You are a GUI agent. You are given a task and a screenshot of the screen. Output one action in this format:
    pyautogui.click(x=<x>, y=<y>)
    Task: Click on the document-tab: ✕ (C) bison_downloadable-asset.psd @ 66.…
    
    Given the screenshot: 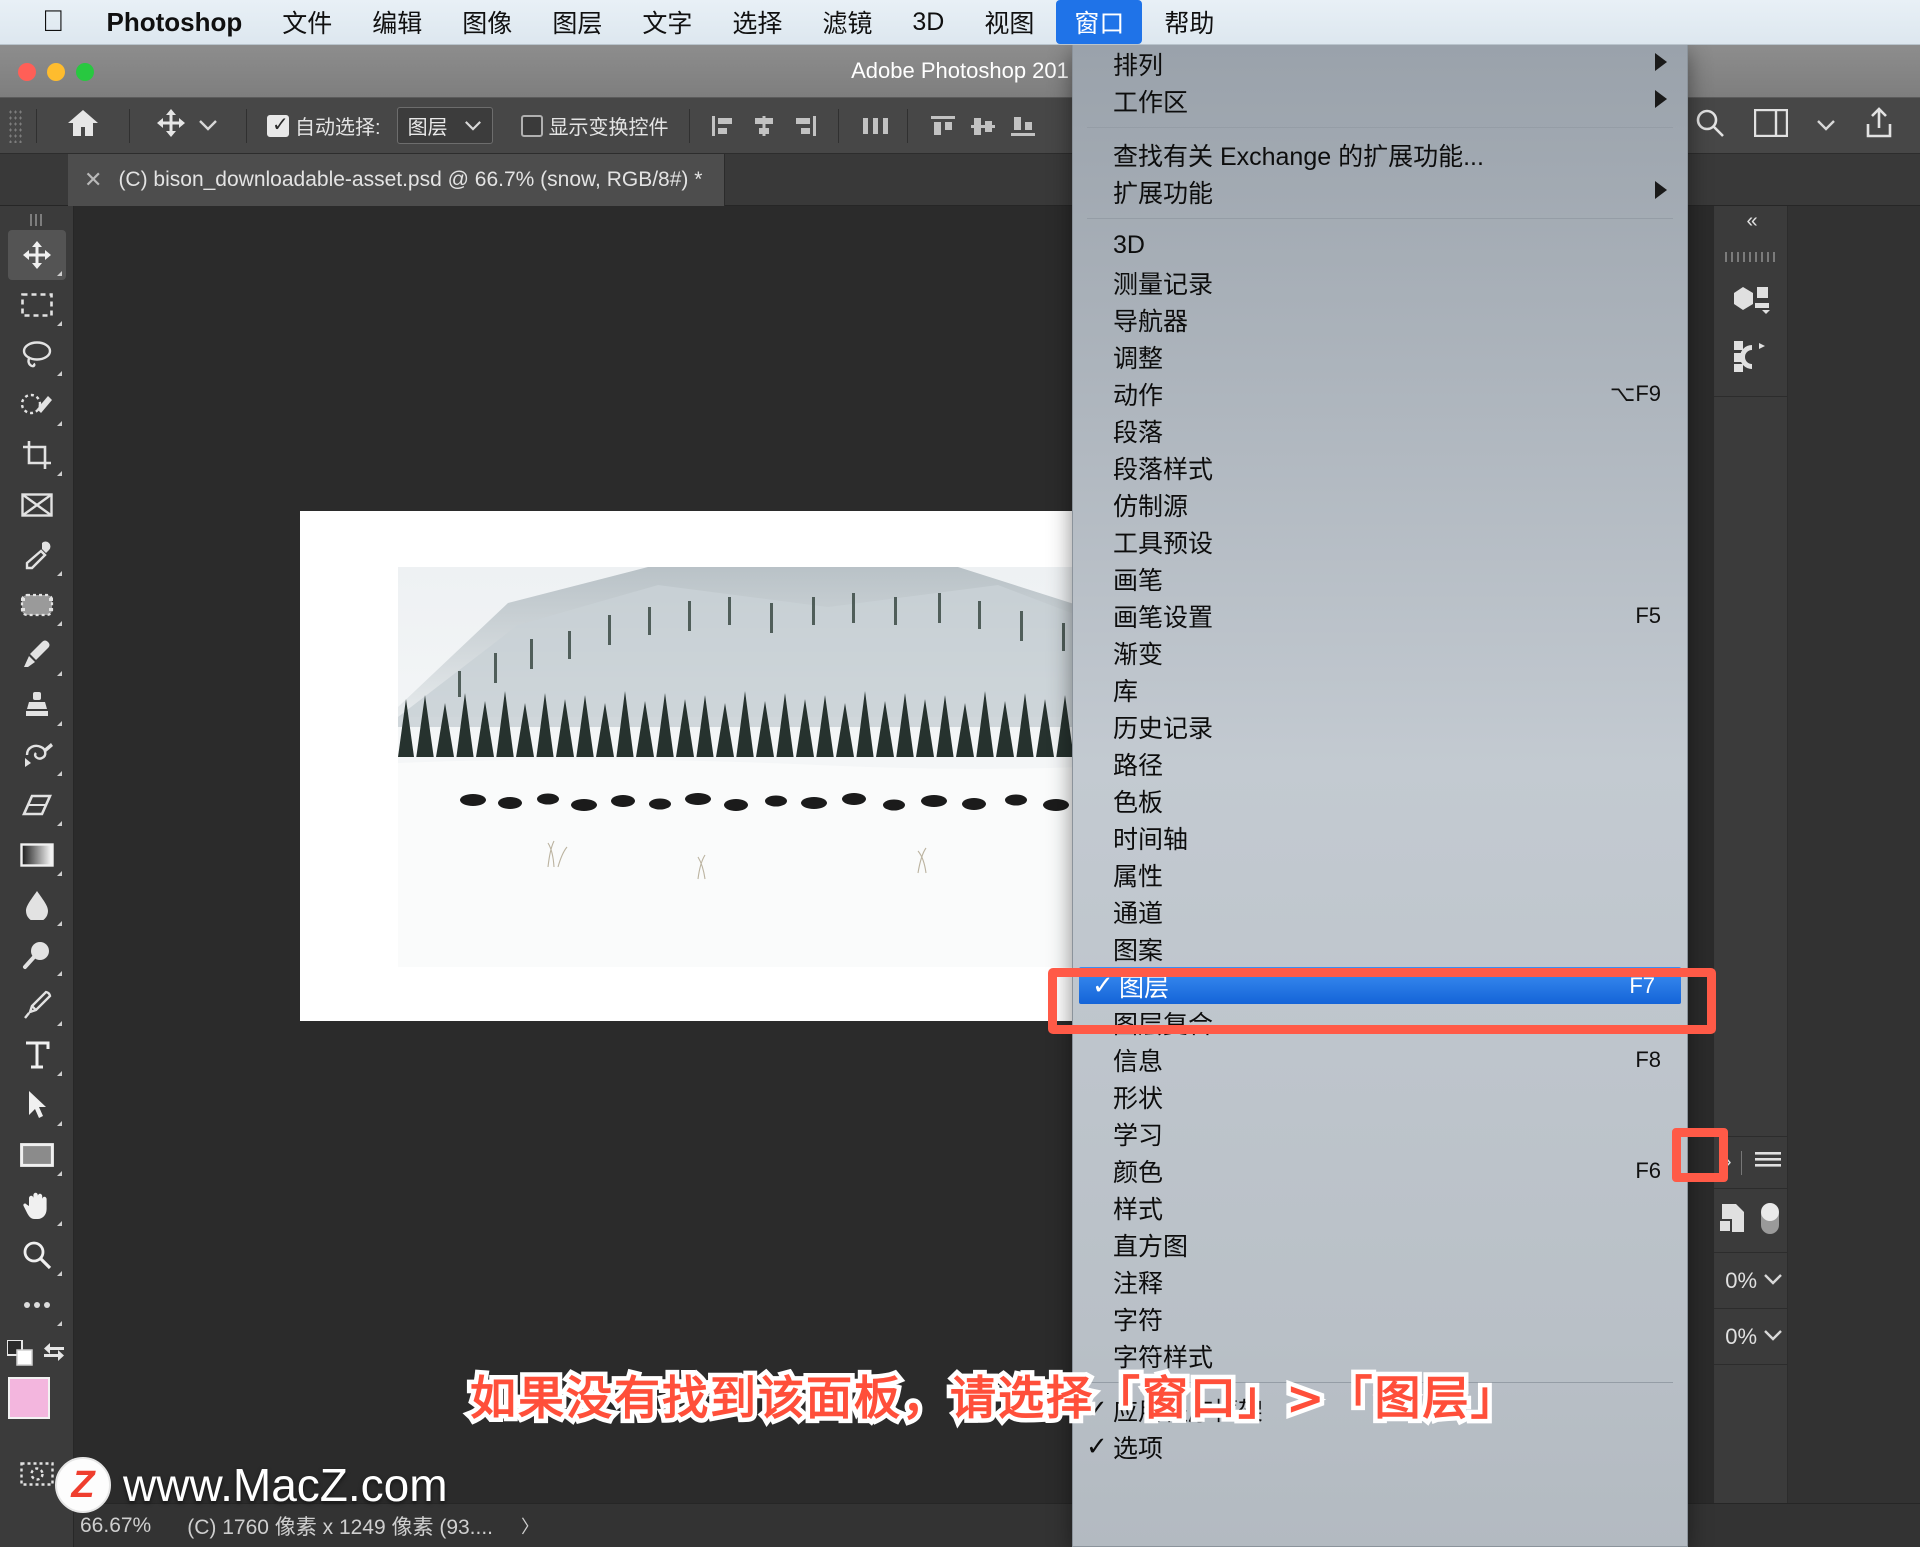 What is the action you would take?
    pyautogui.click(x=397, y=180)
    